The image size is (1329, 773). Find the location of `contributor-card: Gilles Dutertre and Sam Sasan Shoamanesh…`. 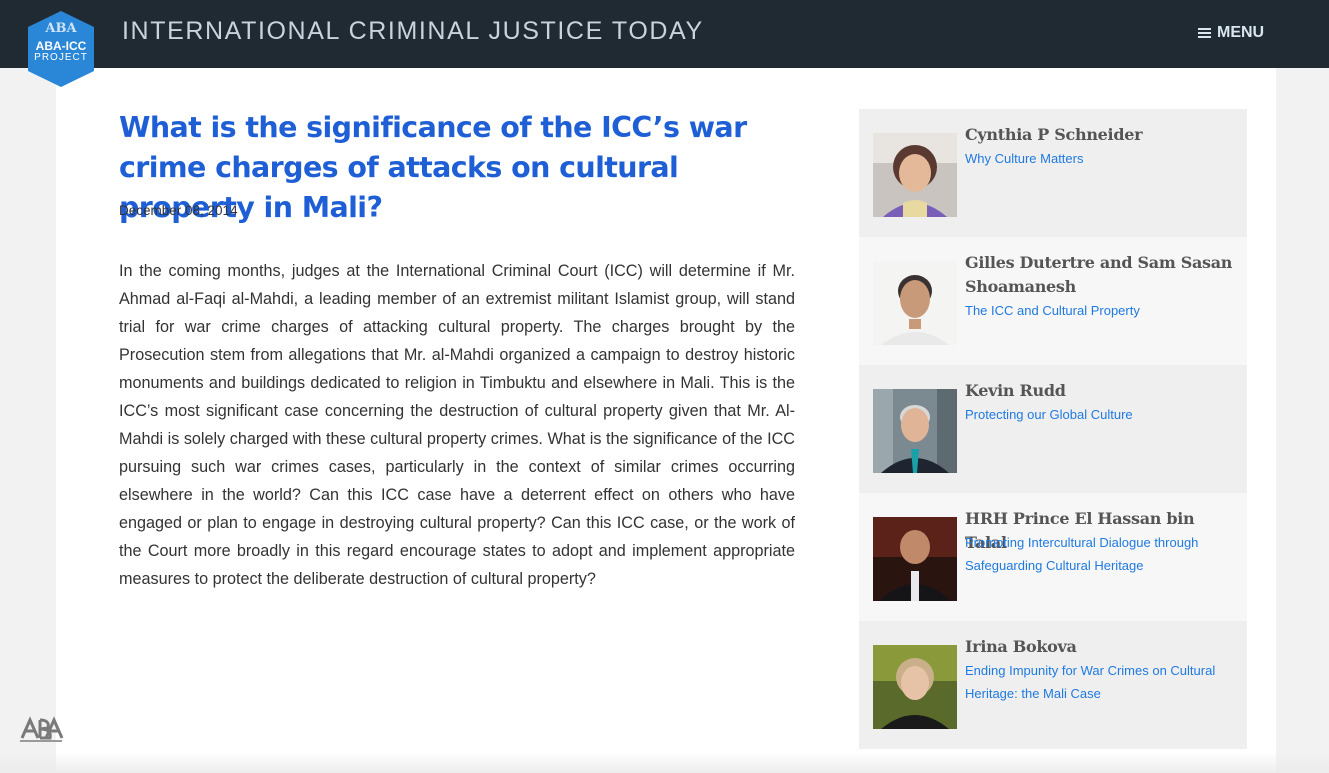

contributor-card: Gilles Dutertre and Sam Sasan Shoamanesh… is located at coordinates (1053, 301).